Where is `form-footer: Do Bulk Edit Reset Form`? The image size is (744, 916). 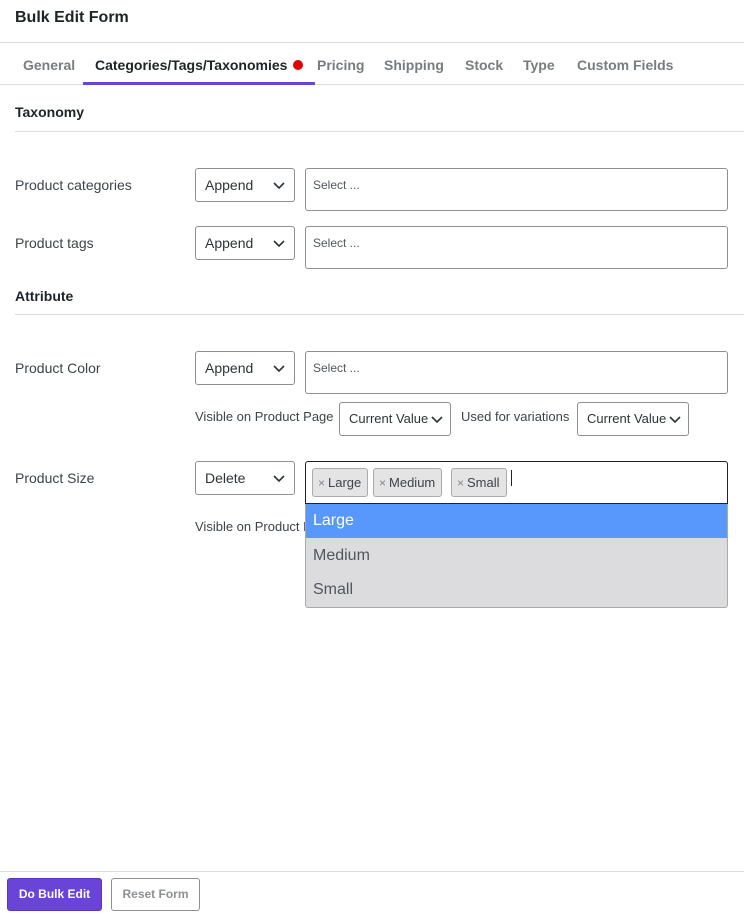
form-footer: Do Bulk Edit Reset Form is located at coordinates (372, 893).